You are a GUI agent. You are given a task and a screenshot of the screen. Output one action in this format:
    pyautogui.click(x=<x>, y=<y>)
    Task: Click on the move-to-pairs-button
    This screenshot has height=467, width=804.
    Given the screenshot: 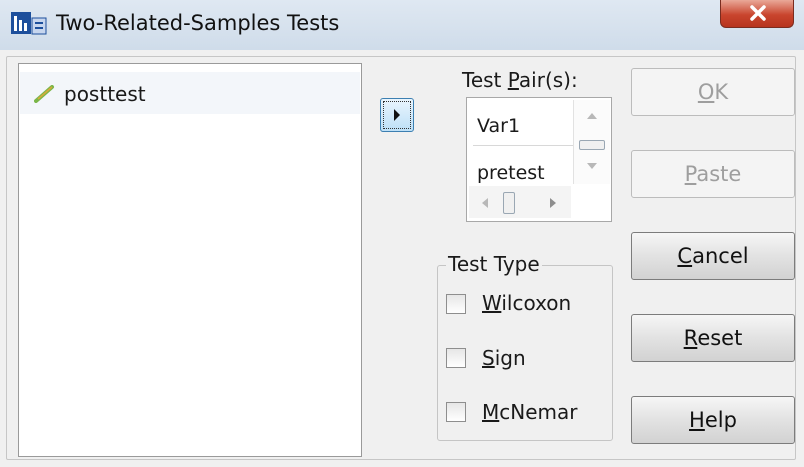 What is the action you would take?
    pyautogui.click(x=397, y=115)
    